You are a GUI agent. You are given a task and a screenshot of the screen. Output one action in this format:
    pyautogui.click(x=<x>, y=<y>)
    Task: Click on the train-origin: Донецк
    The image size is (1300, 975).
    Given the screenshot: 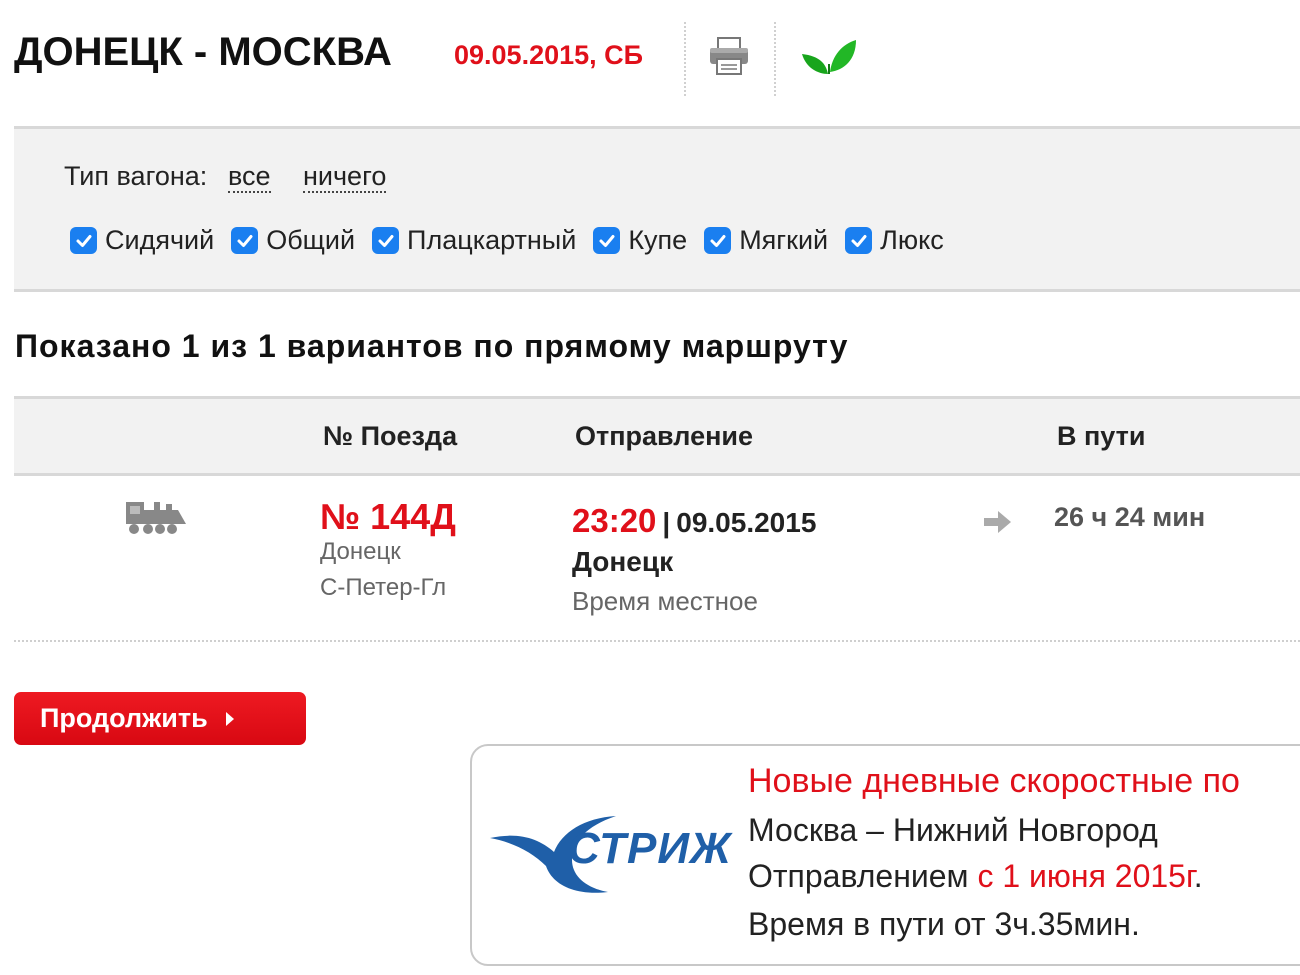 What is the action you would take?
    pyautogui.click(x=360, y=551)
    